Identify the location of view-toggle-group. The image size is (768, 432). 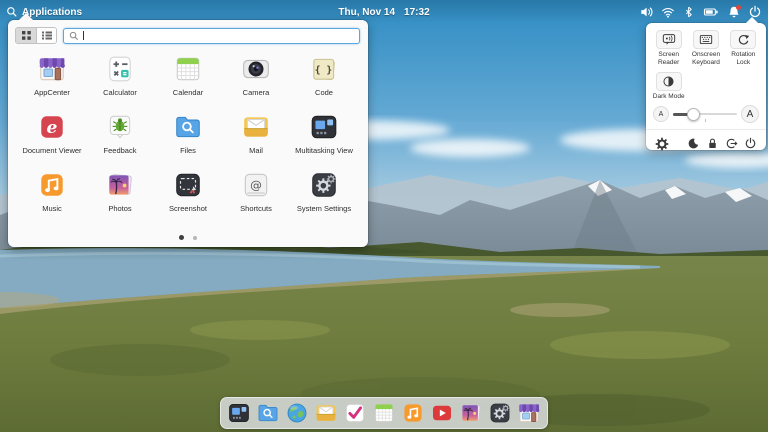
(36, 35).